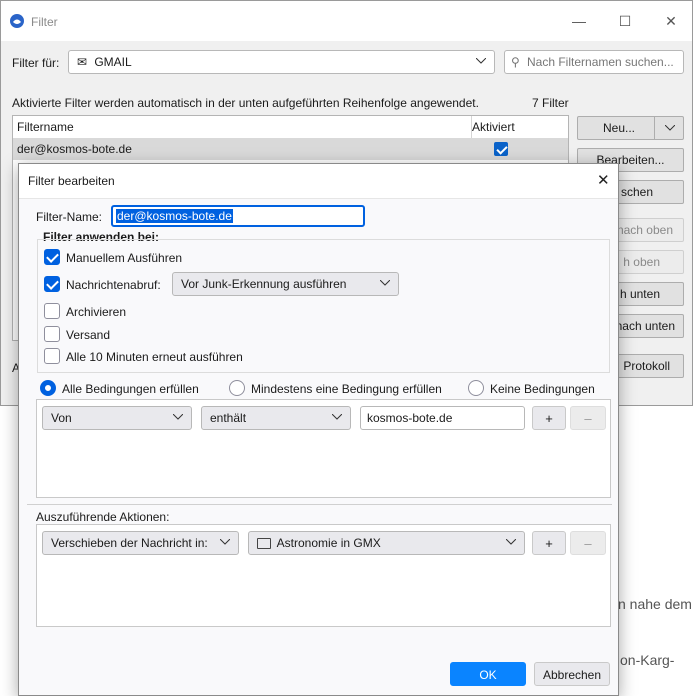 The height and width of the screenshot is (696, 697). What do you see at coordinates (319, 504) in the screenshot?
I see `divider` at bounding box center [319, 504].